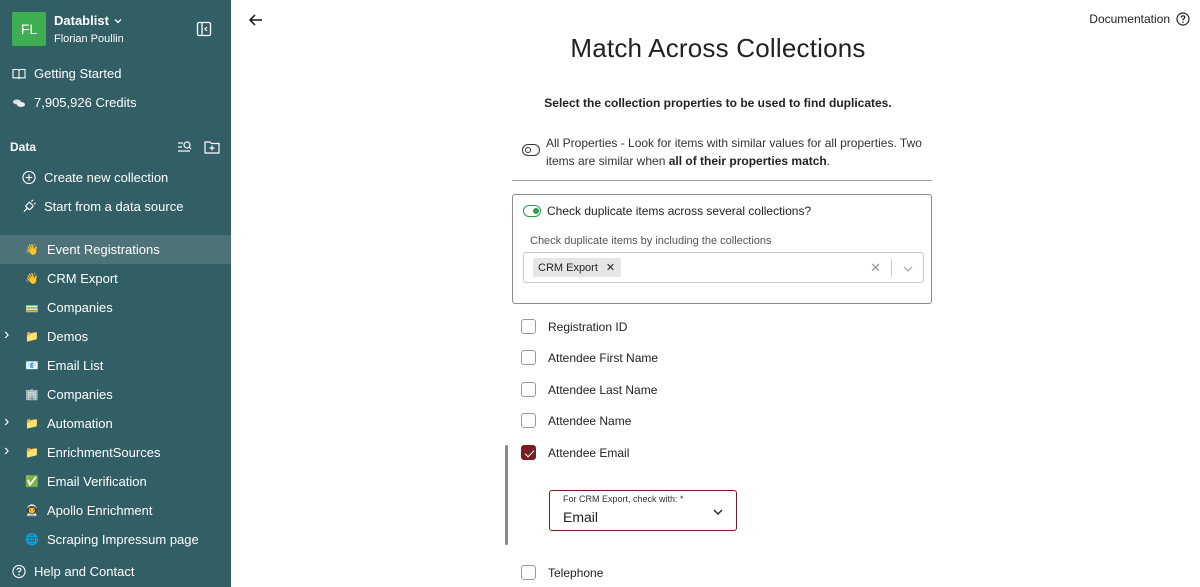  Describe the element at coordinates (100, 510) in the screenshot. I see `collection-label: Apollo Enrichment` at that location.